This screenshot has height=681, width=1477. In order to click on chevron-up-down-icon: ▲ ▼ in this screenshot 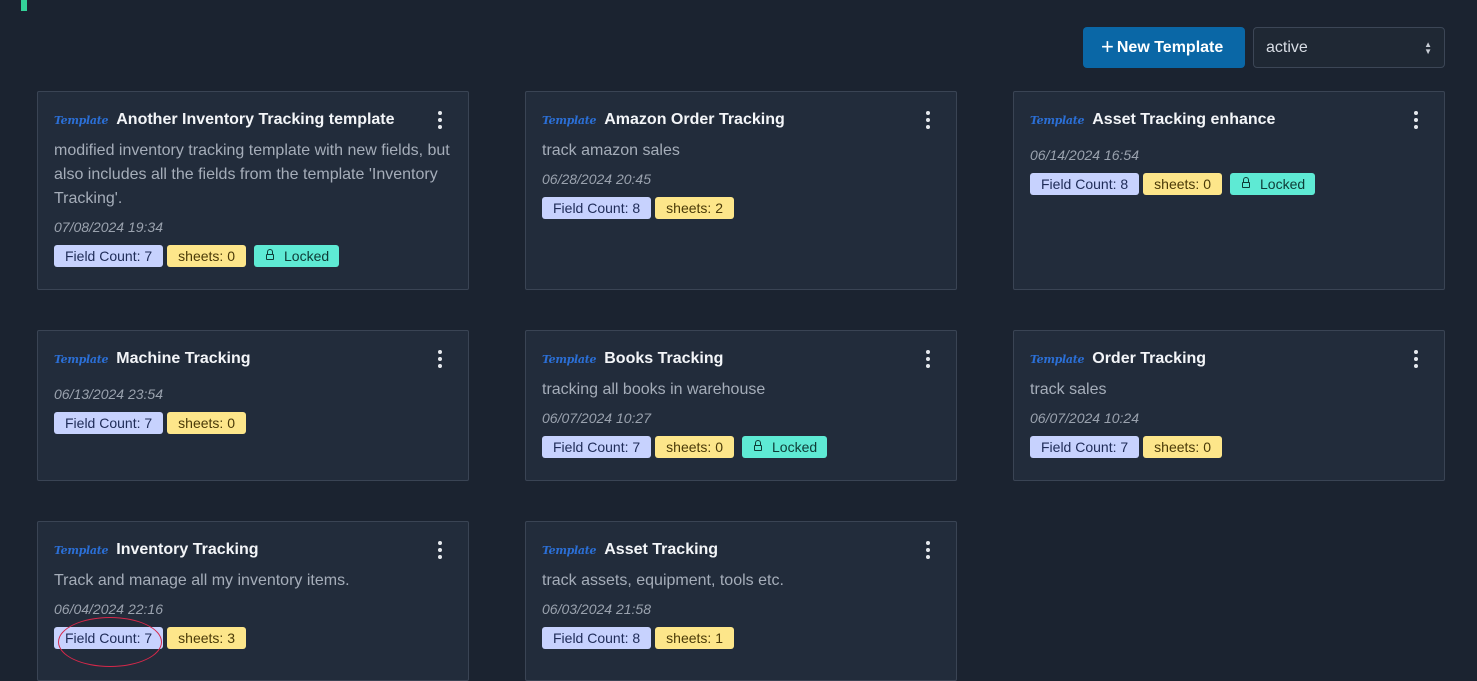, I will do `click(1428, 47)`.